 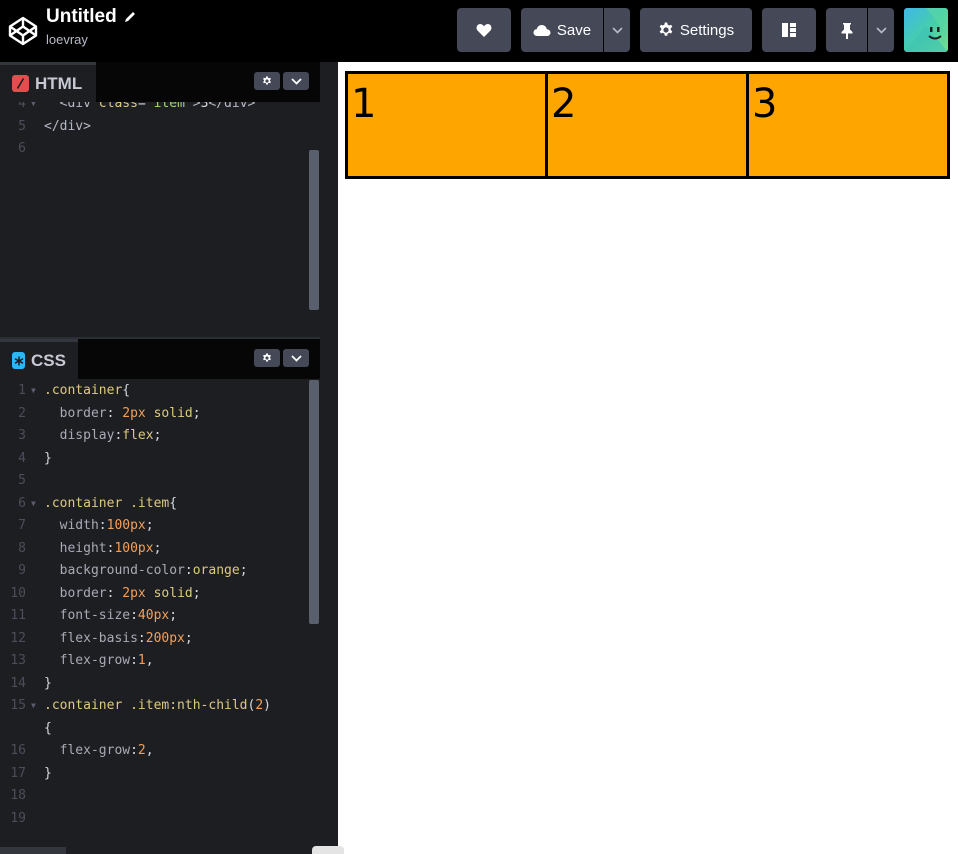 I want to click on html-code-editor: 4 ▼ <div class="item">3</div> 5 </div> 6, so click(x=154, y=220).